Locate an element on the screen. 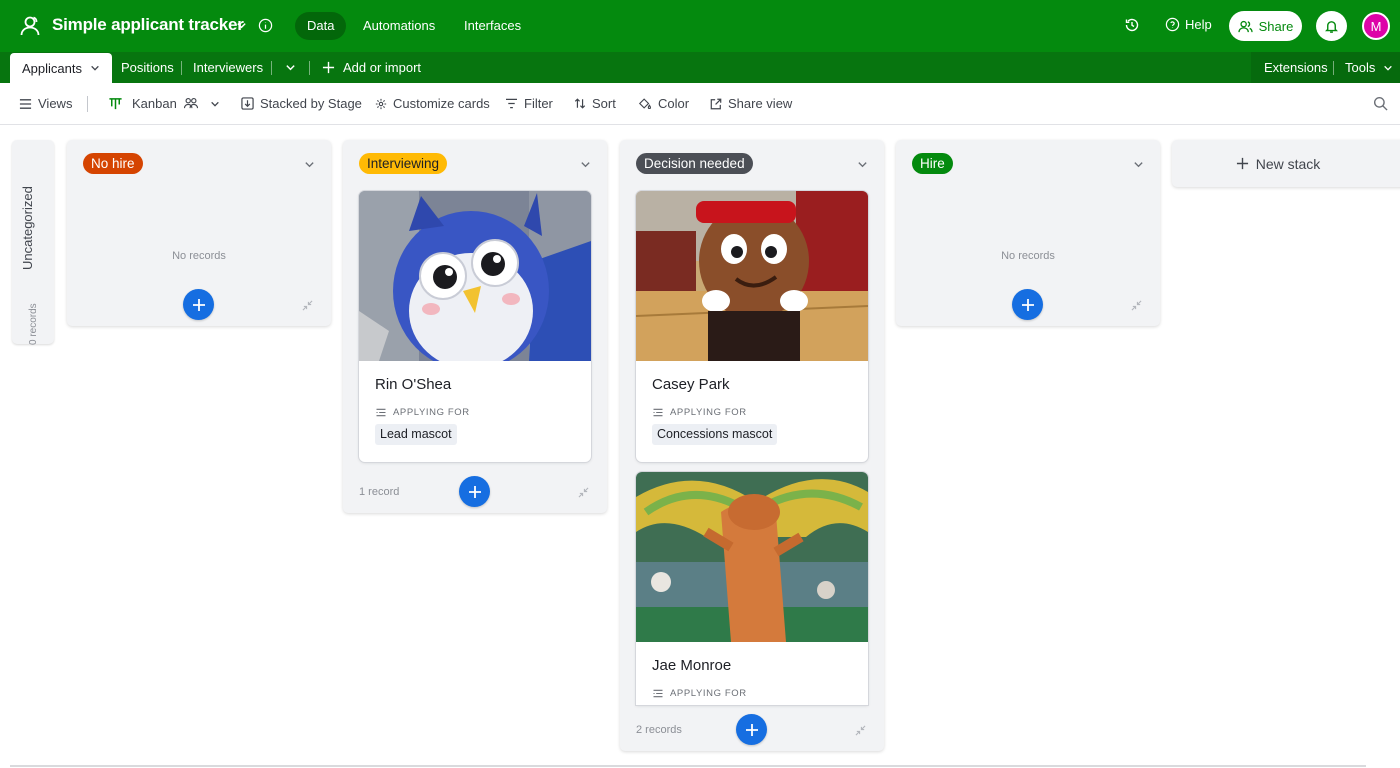 The width and height of the screenshot is (1400, 768). new-stack-label: New stack is located at coordinates (1288, 163).